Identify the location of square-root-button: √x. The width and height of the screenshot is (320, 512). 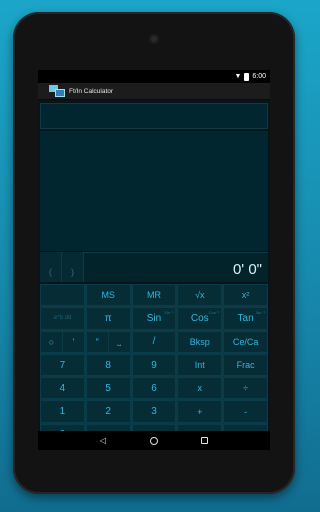
(200, 295).